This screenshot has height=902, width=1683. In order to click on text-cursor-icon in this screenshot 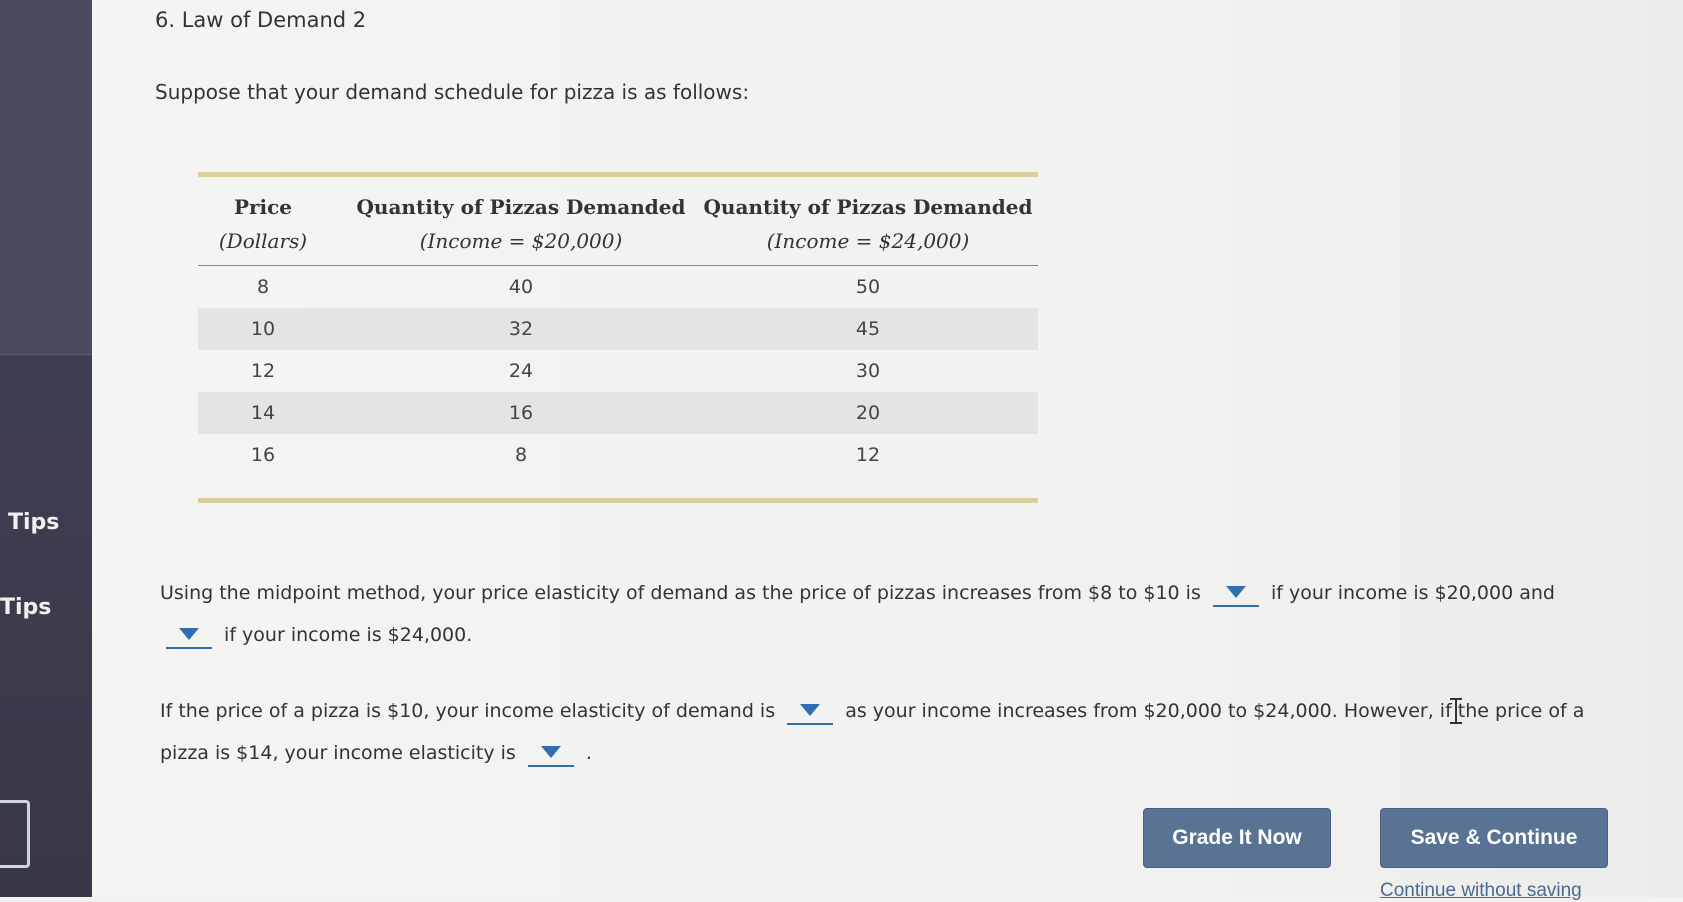, I will do `click(1456, 711)`.